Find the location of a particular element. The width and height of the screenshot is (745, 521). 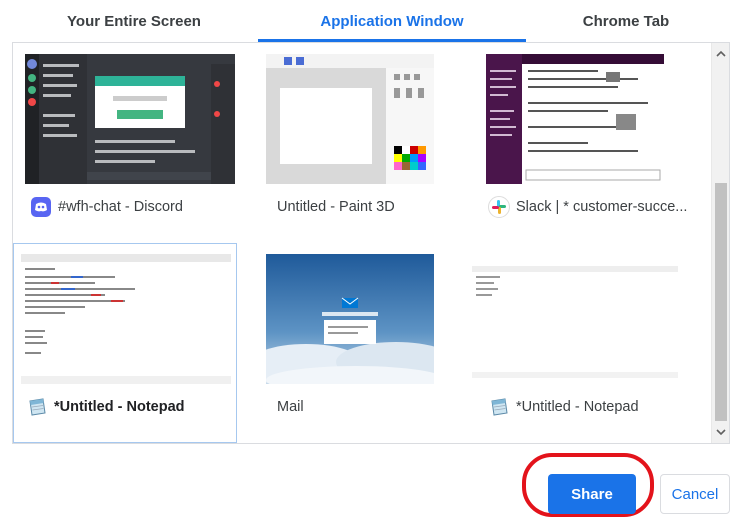

window-tile-notepad-selected: *Untitled - Notepad is located at coordinates (125, 343).